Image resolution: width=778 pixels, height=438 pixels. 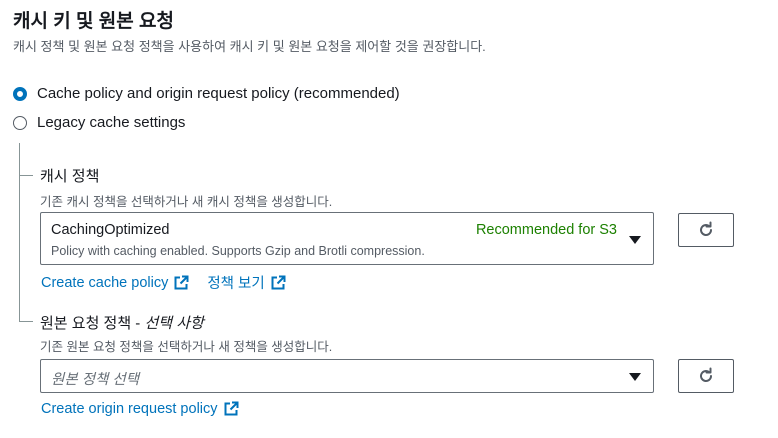 What do you see at coordinates (26, 175) in the screenshot?
I see `tree-branch-cache` at bounding box center [26, 175].